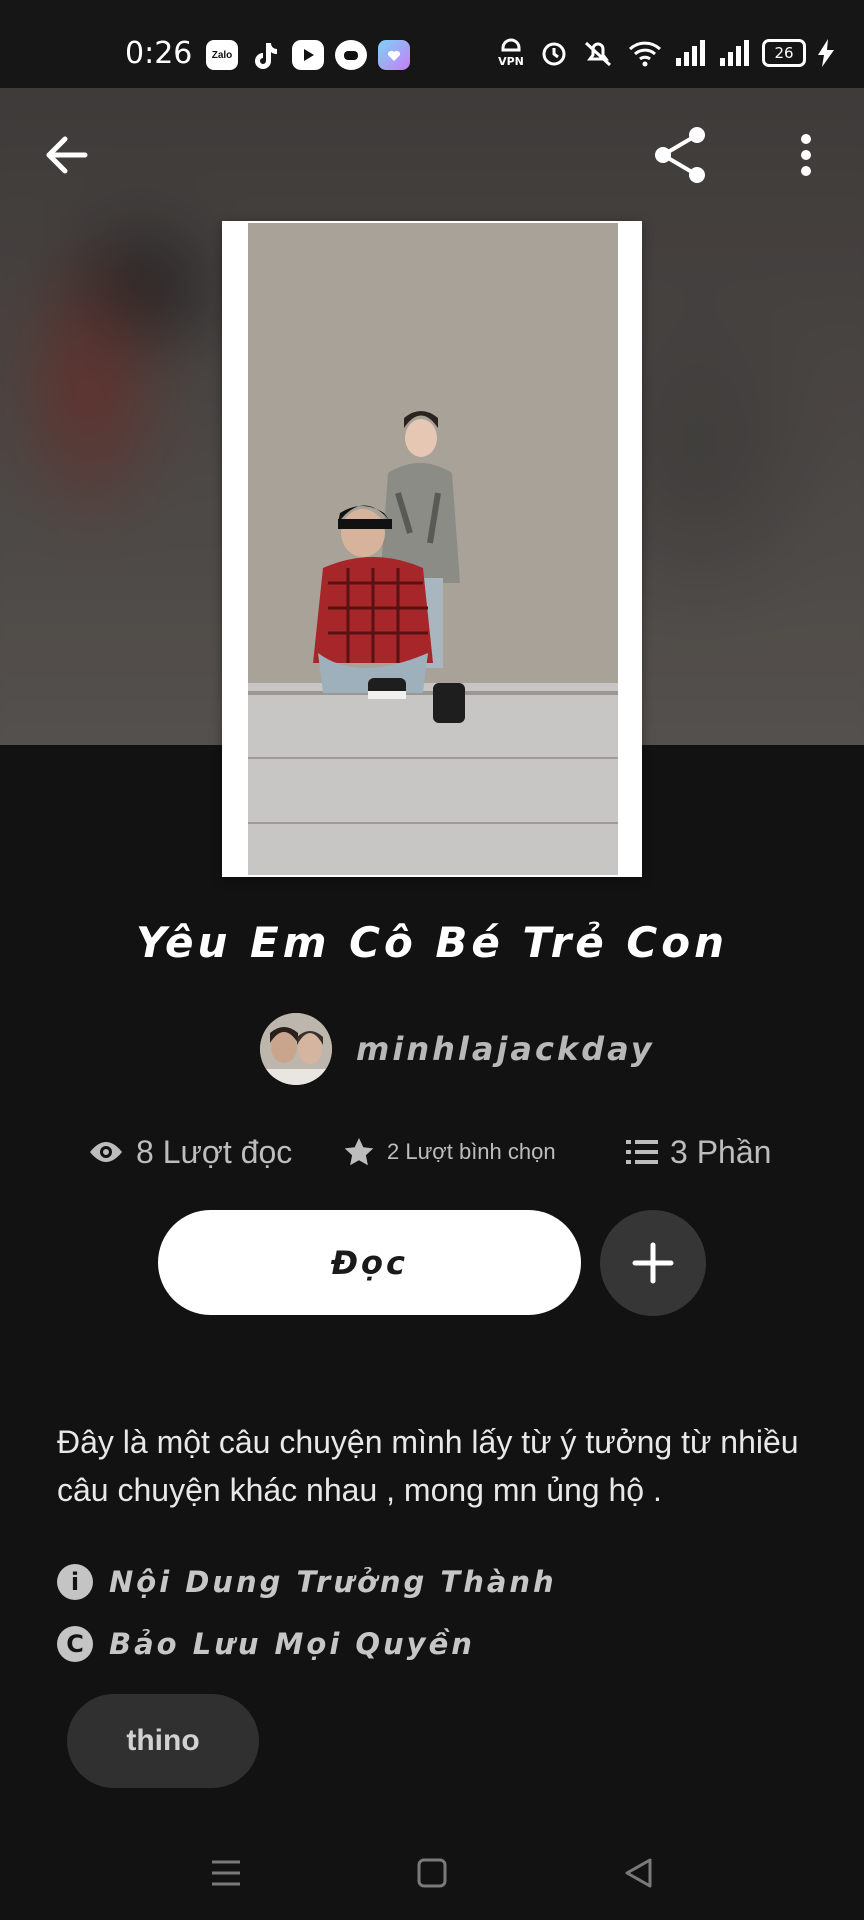  I want to click on vpn-icon: VPN, so click(511, 53).